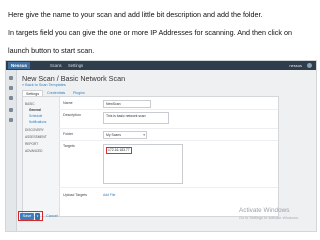 This screenshot has width=320, height=240. What do you see at coordinates (34, 130) in the screenshot?
I see `nav-section-discovery: DISCOVERY` at bounding box center [34, 130].